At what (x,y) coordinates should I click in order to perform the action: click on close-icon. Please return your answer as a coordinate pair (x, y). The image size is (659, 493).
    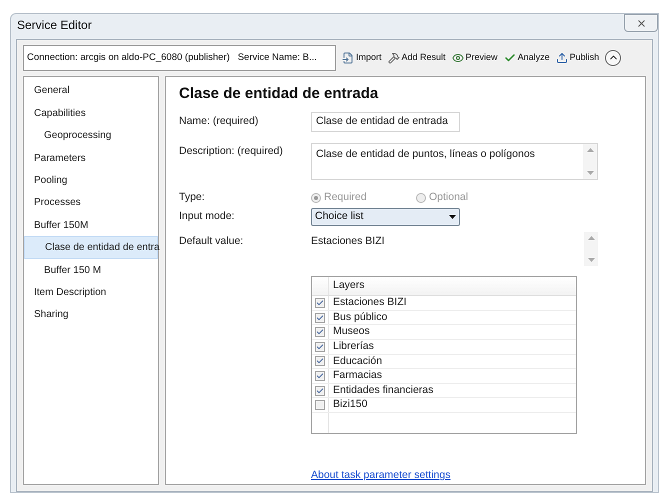
    Looking at the image, I should click on (641, 23).